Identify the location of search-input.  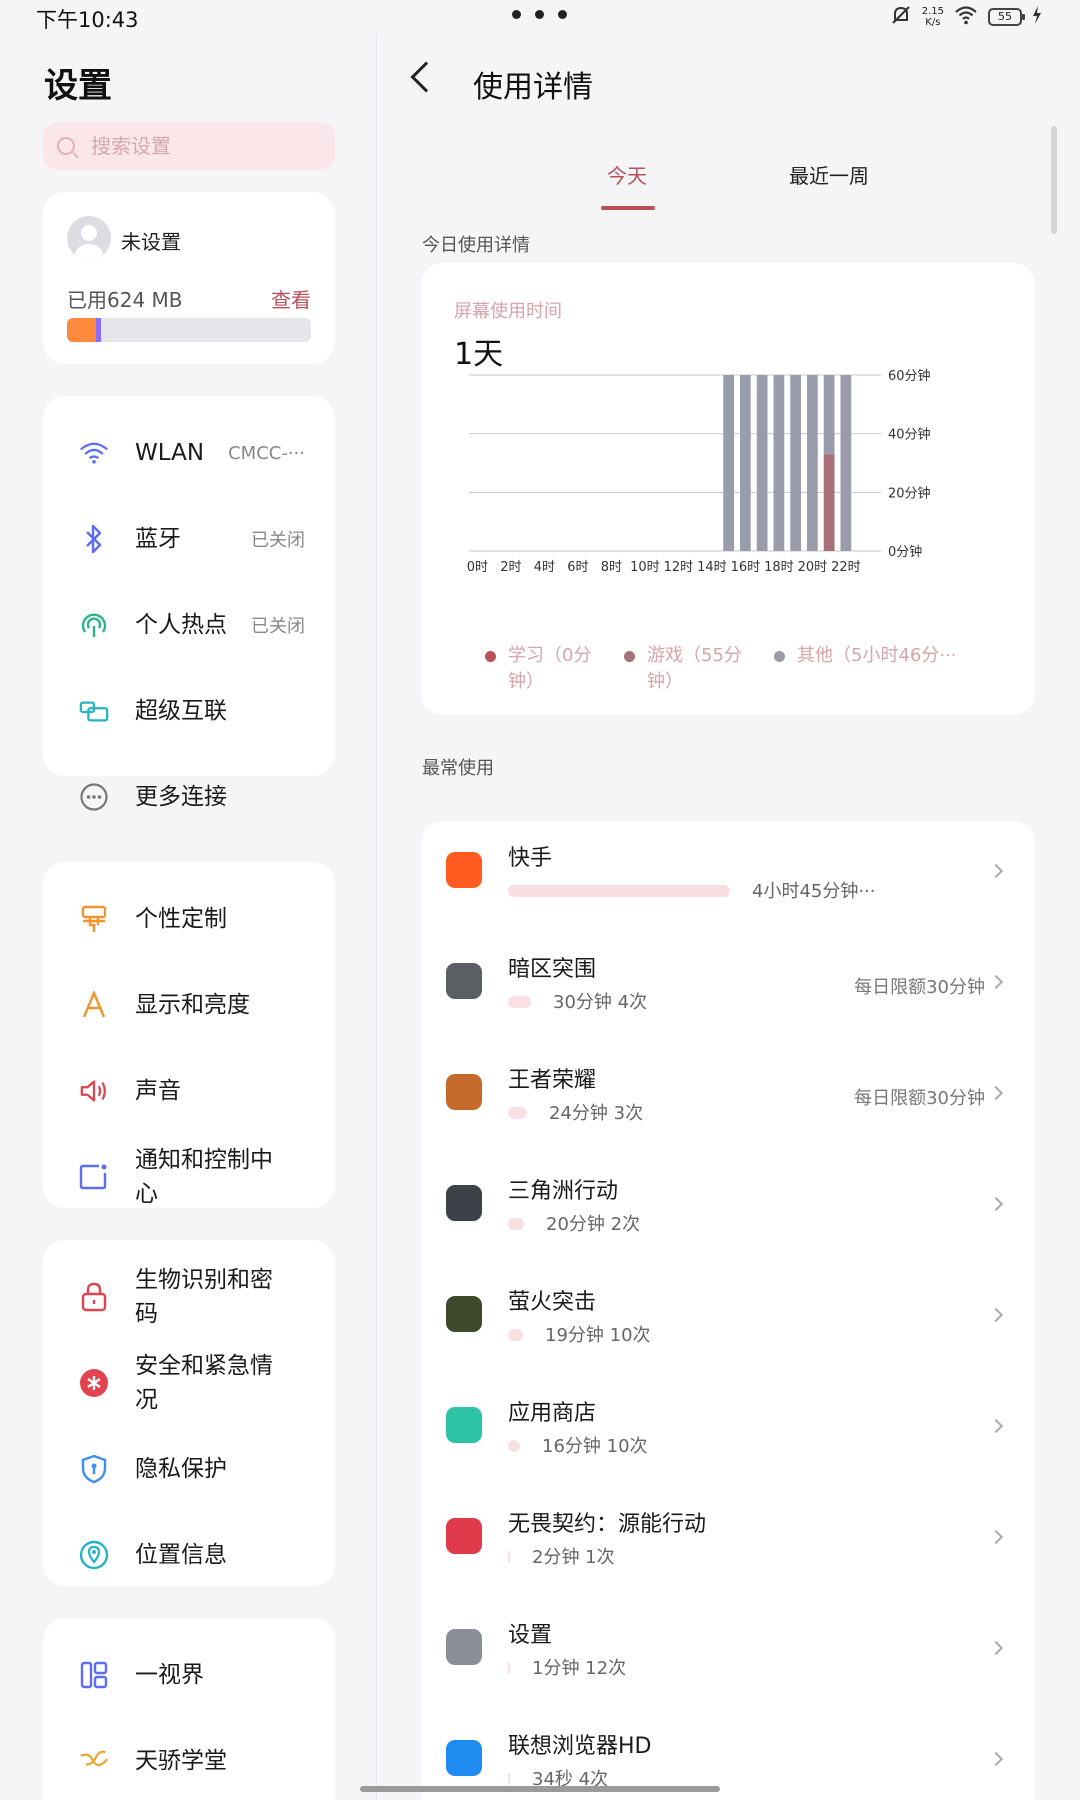
(191, 146).